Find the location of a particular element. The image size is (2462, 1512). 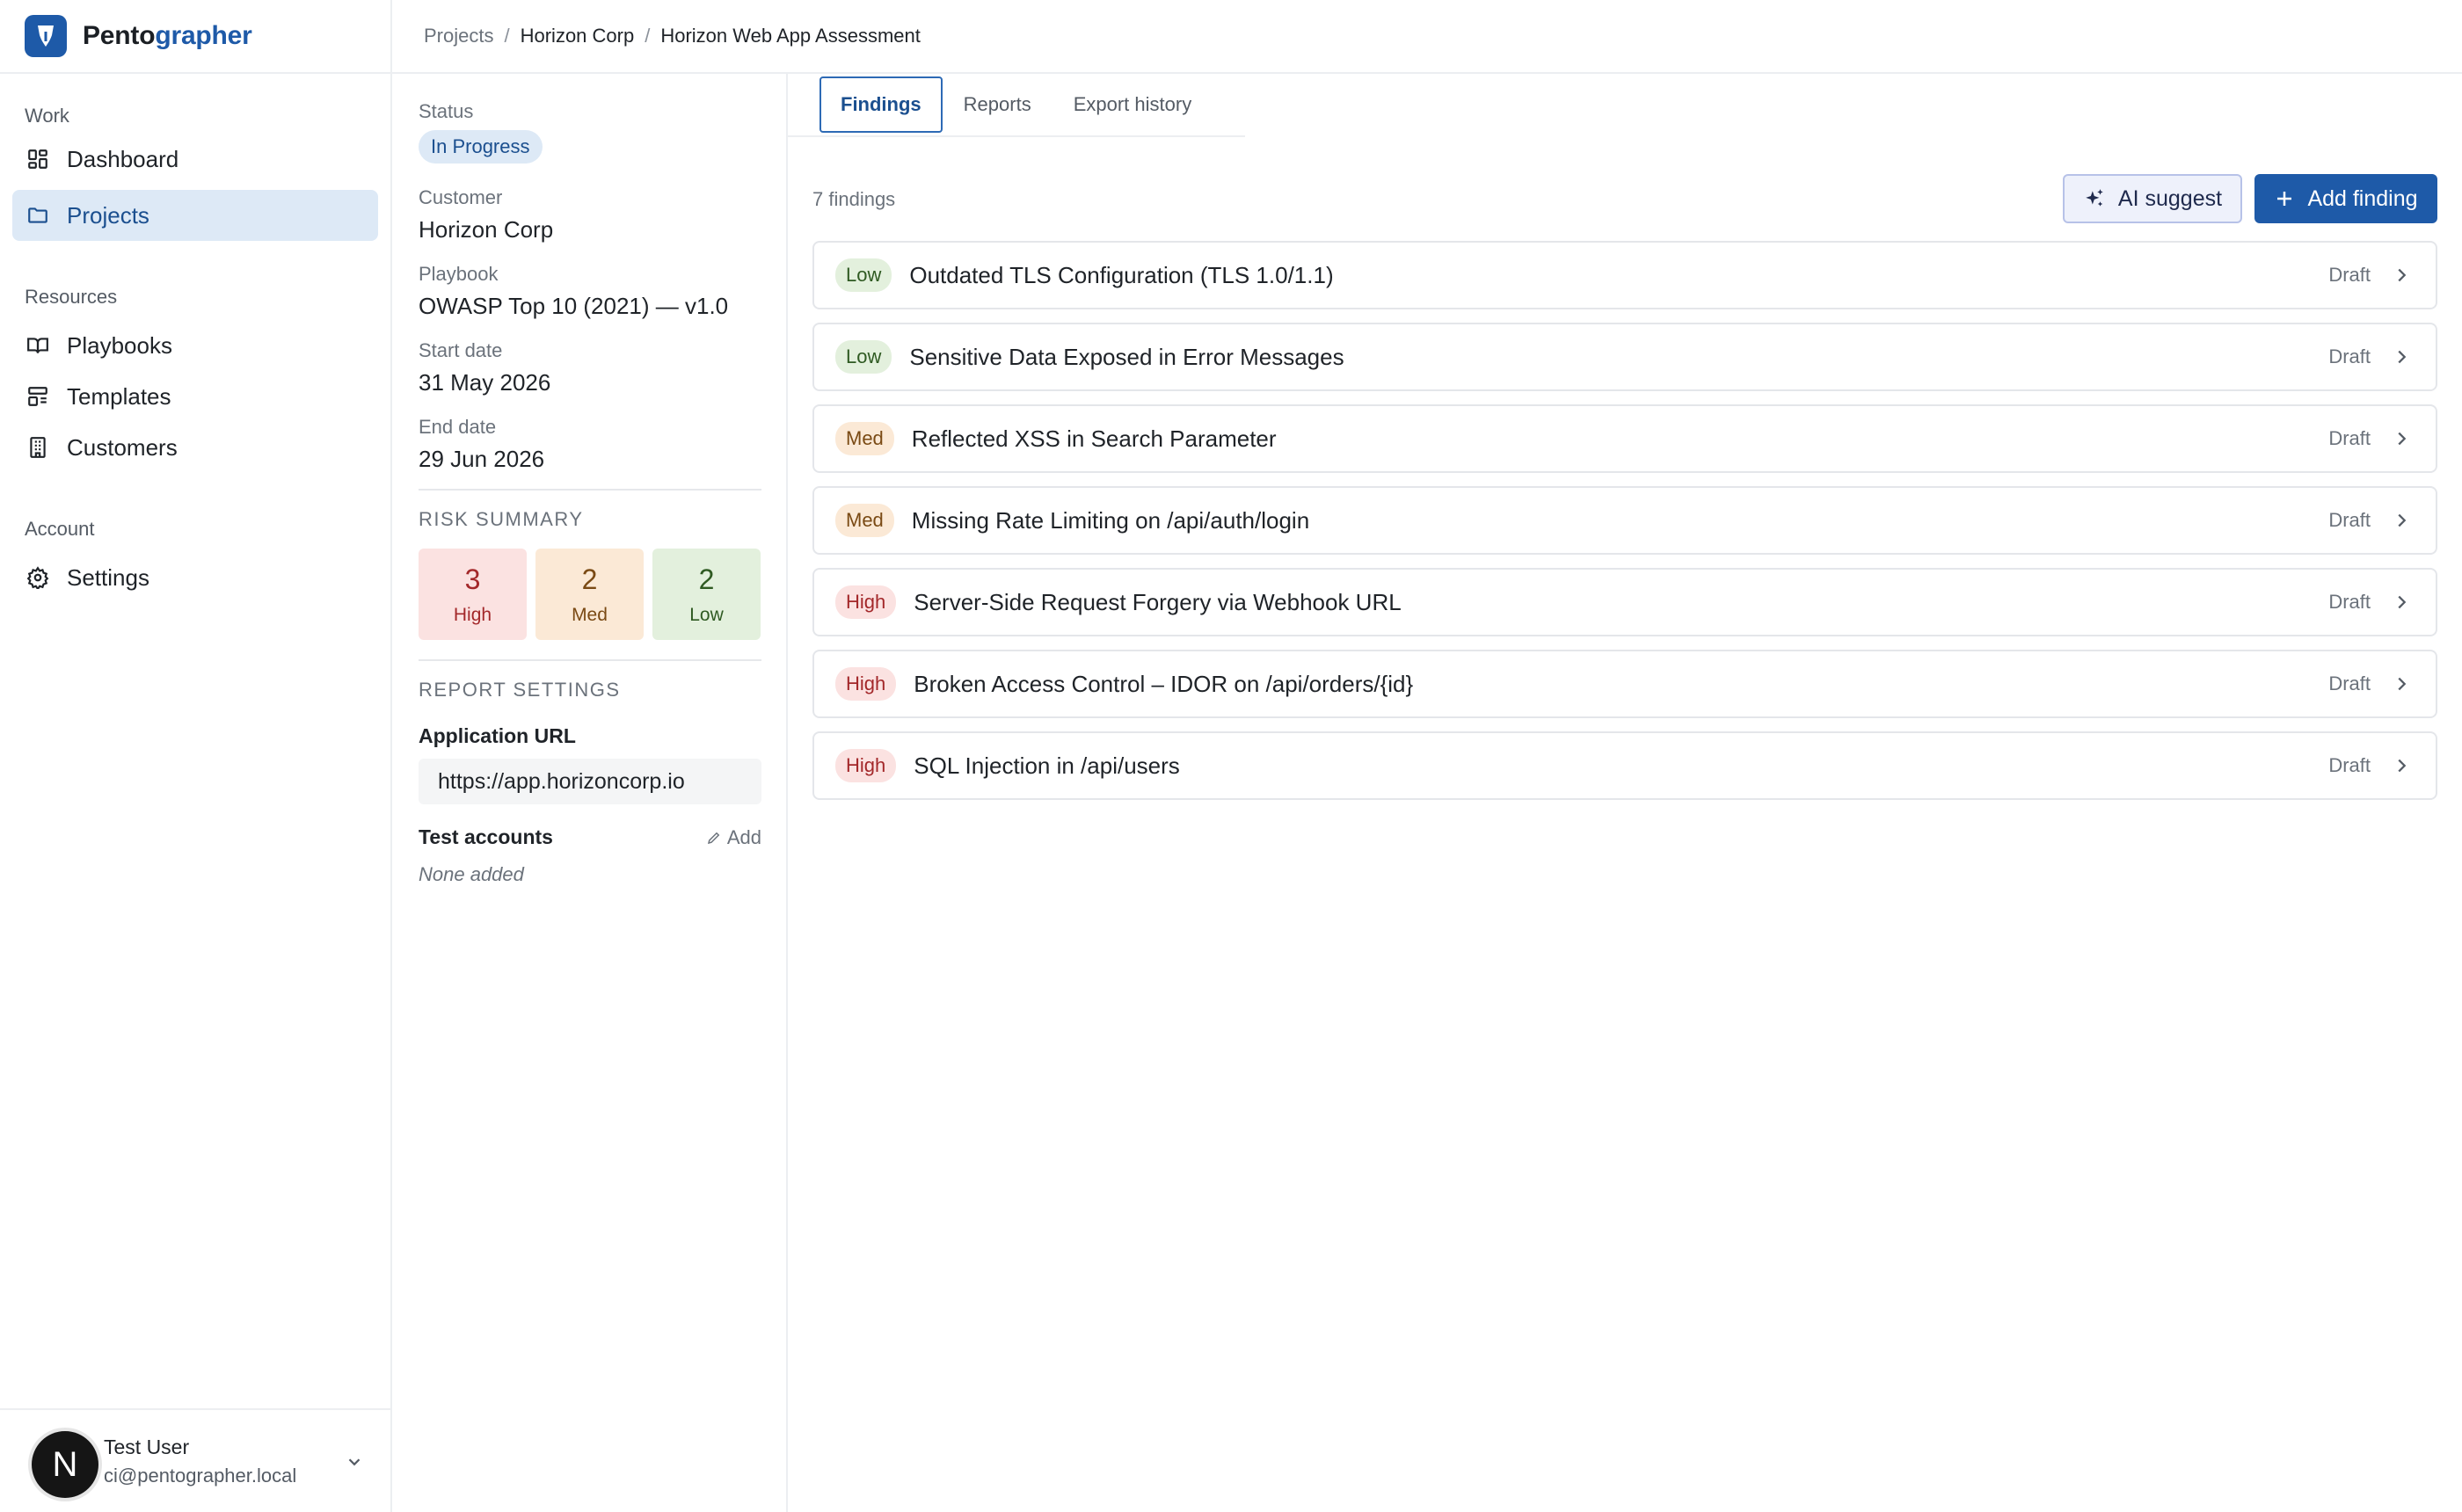

breadcrumb-current: Horizon Web App Assessment is located at coordinates (790, 36).